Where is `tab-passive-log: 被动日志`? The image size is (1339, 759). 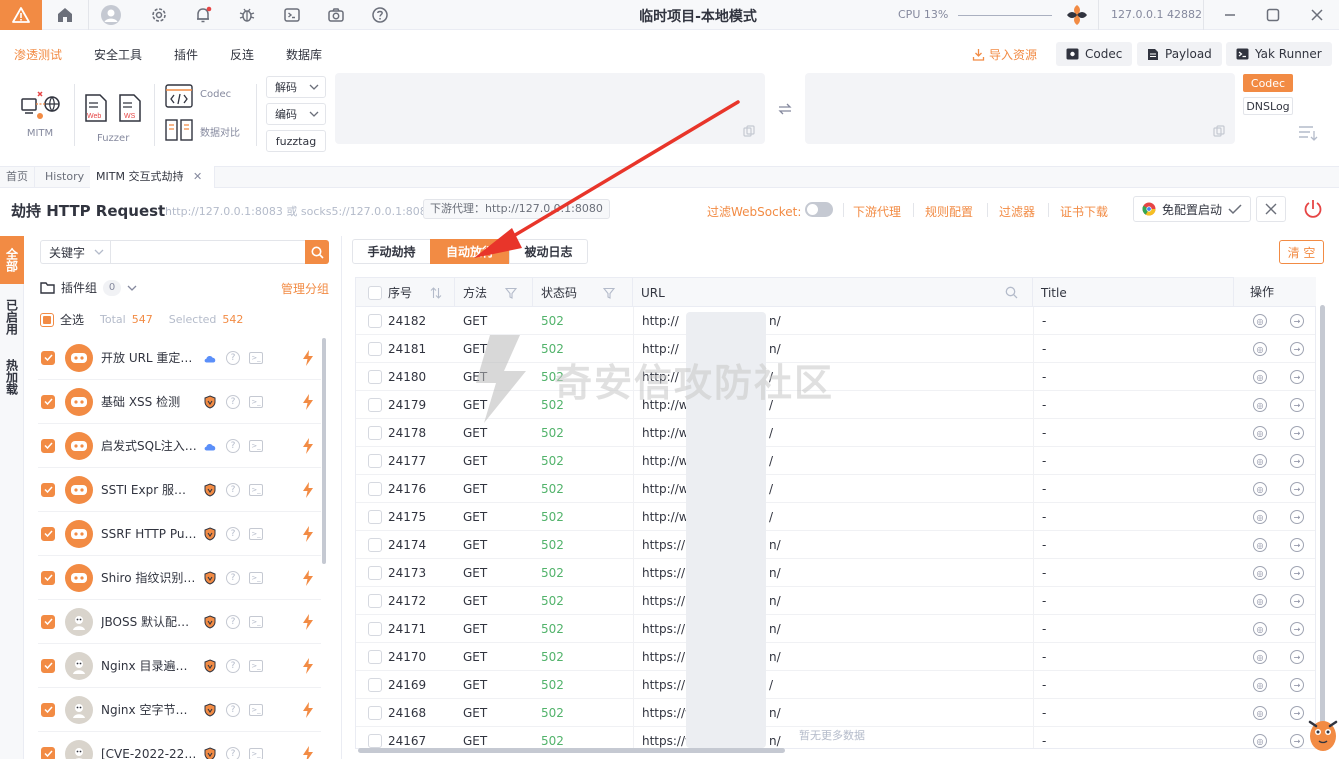 tab-passive-log: 被动日志 is located at coordinates (548, 251).